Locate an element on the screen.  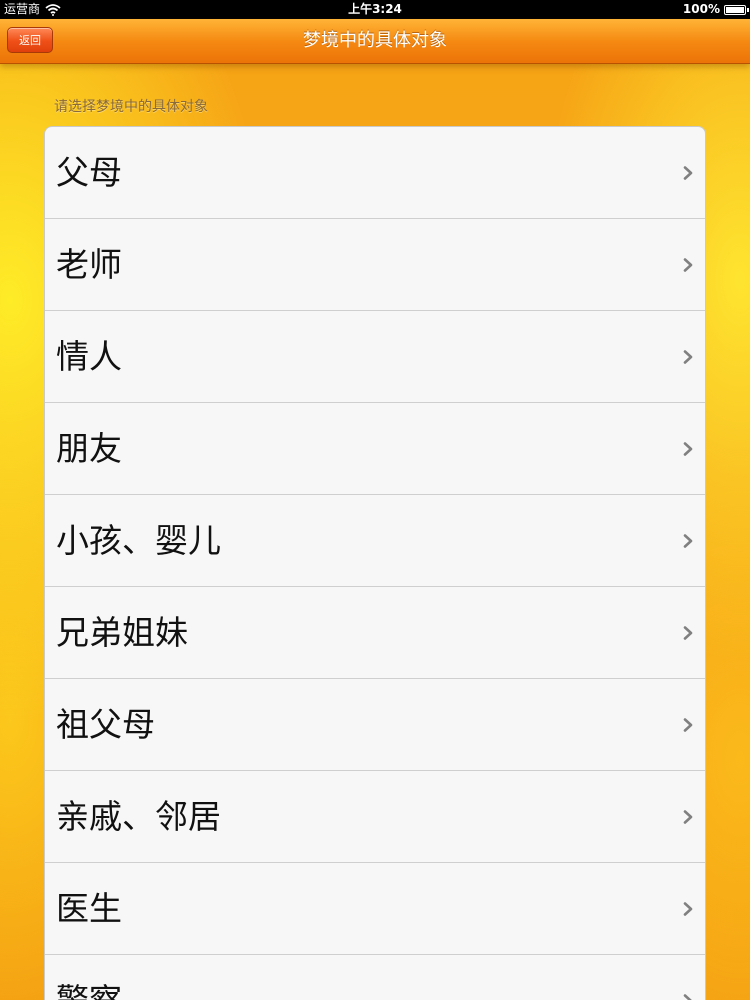
status-bar: 运营商 上午3:24 100% is located at coordinates (375, 9).